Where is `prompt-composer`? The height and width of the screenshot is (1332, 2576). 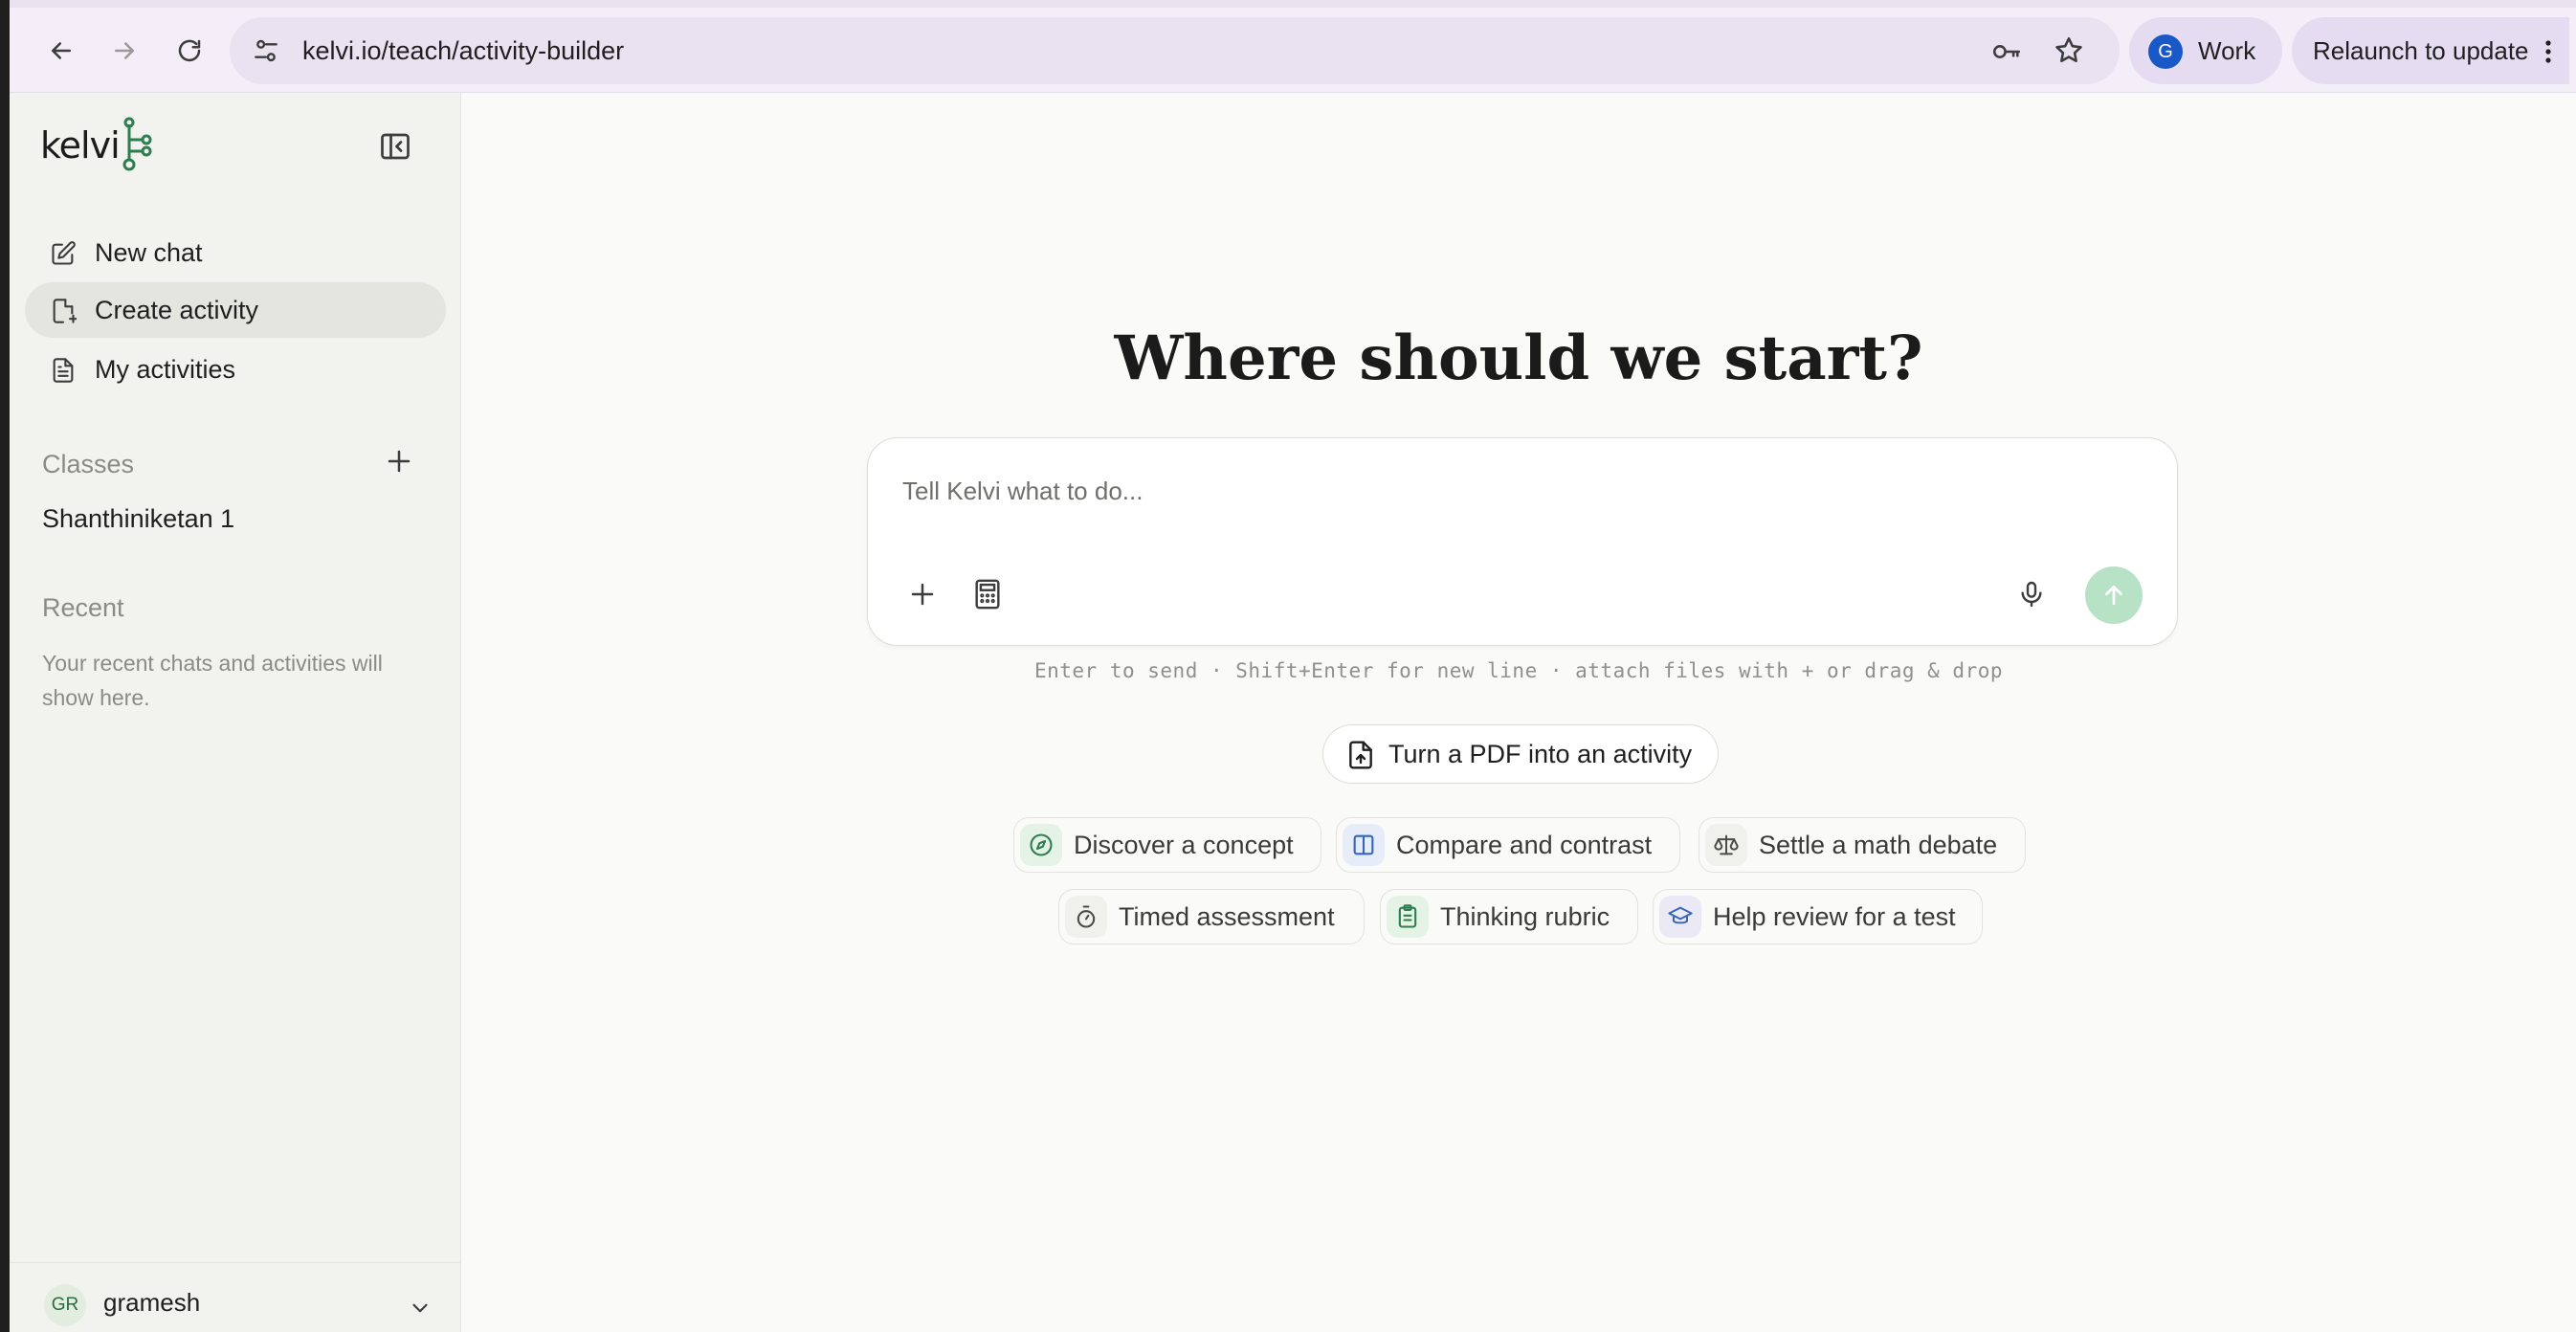 prompt-composer is located at coordinates (1522, 541).